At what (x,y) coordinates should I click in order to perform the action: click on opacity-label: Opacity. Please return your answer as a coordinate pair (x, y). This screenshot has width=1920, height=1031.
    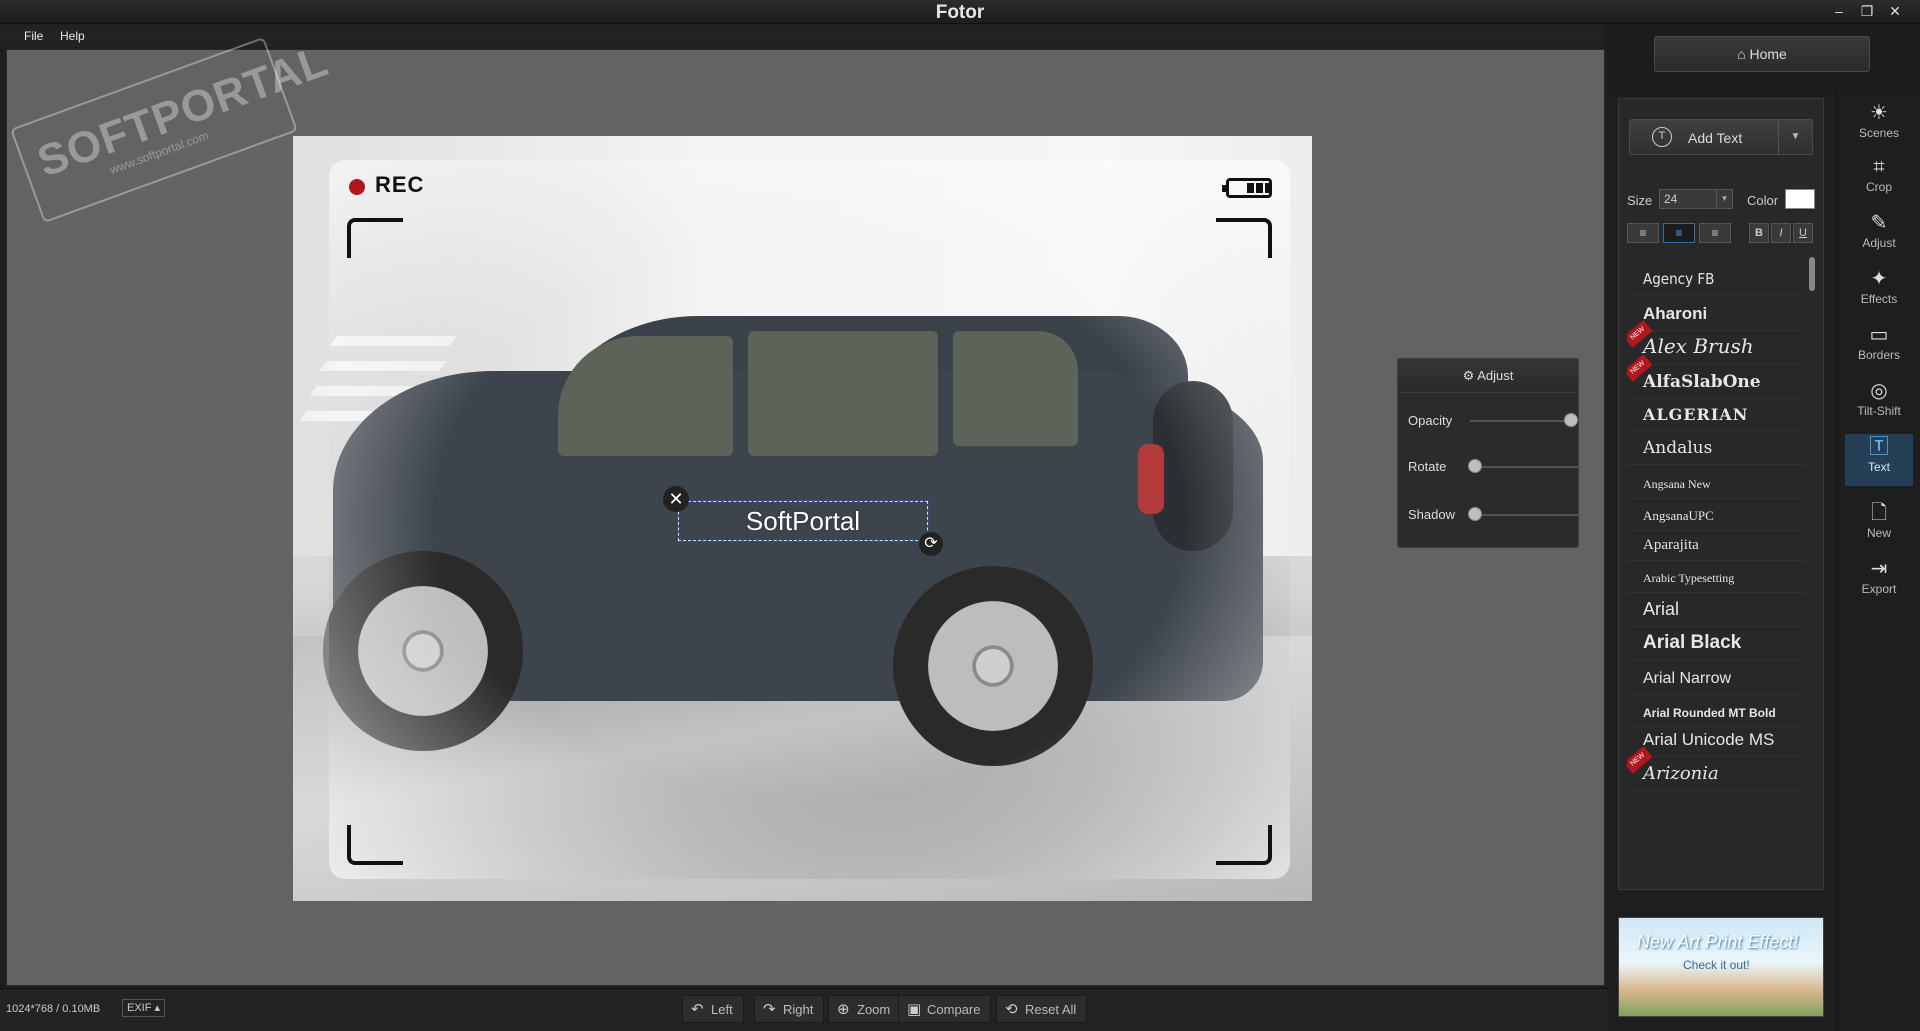
    Looking at the image, I should click on (1430, 420).